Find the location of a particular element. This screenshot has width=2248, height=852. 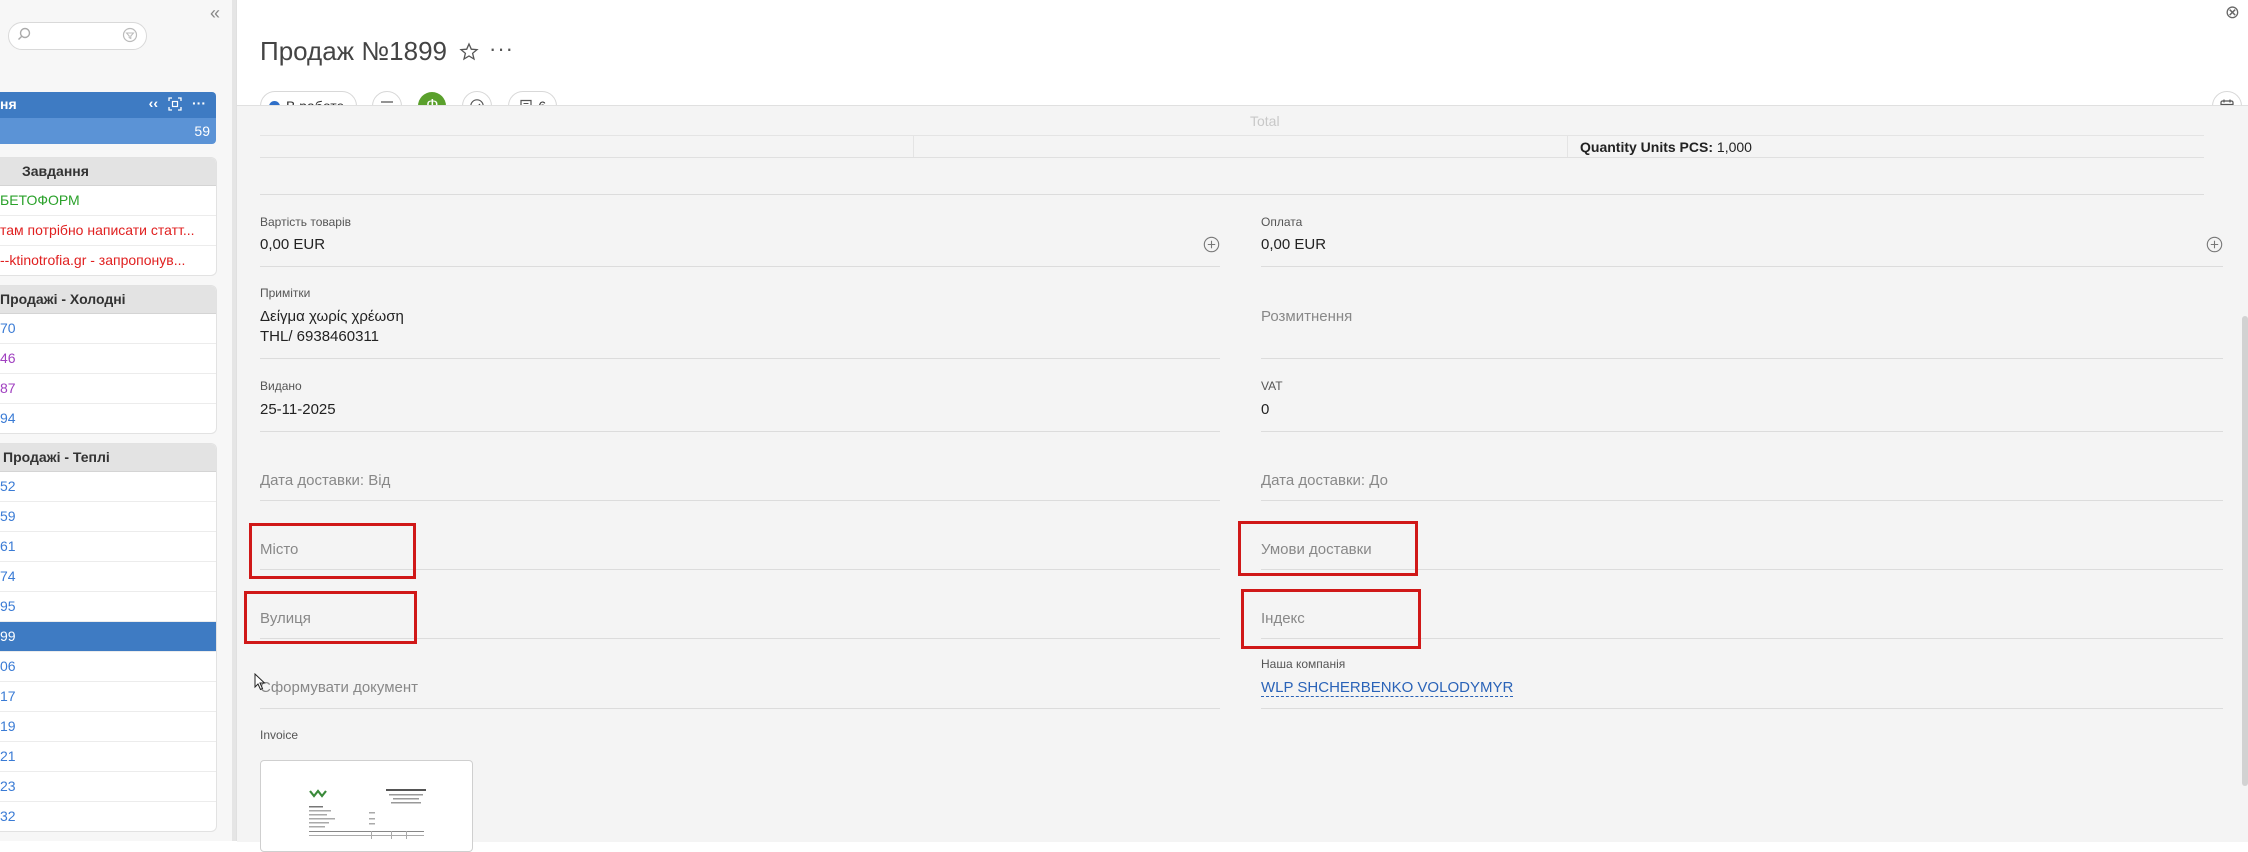

invoice-label: Invoice is located at coordinates (279, 735).